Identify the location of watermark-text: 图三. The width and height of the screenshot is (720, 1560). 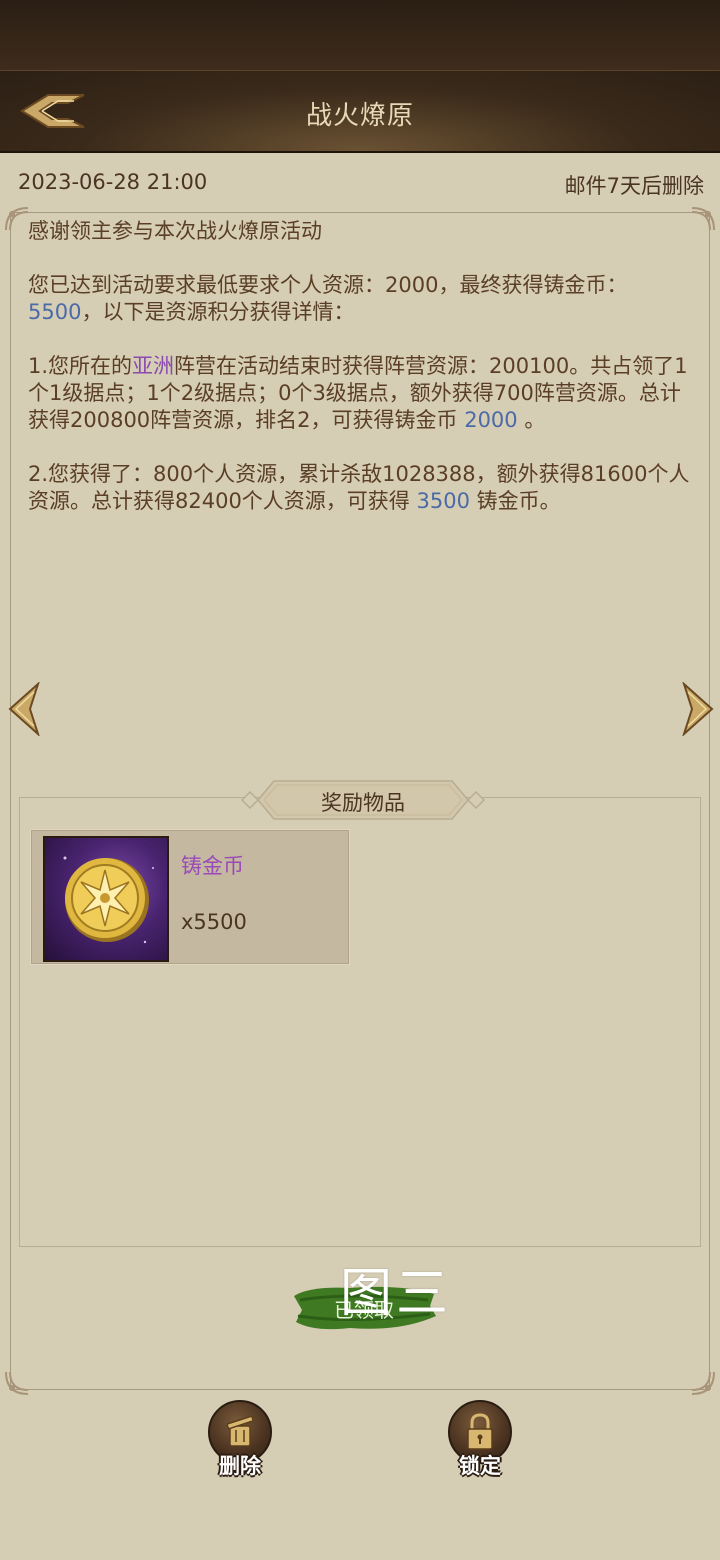
(396, 1294).